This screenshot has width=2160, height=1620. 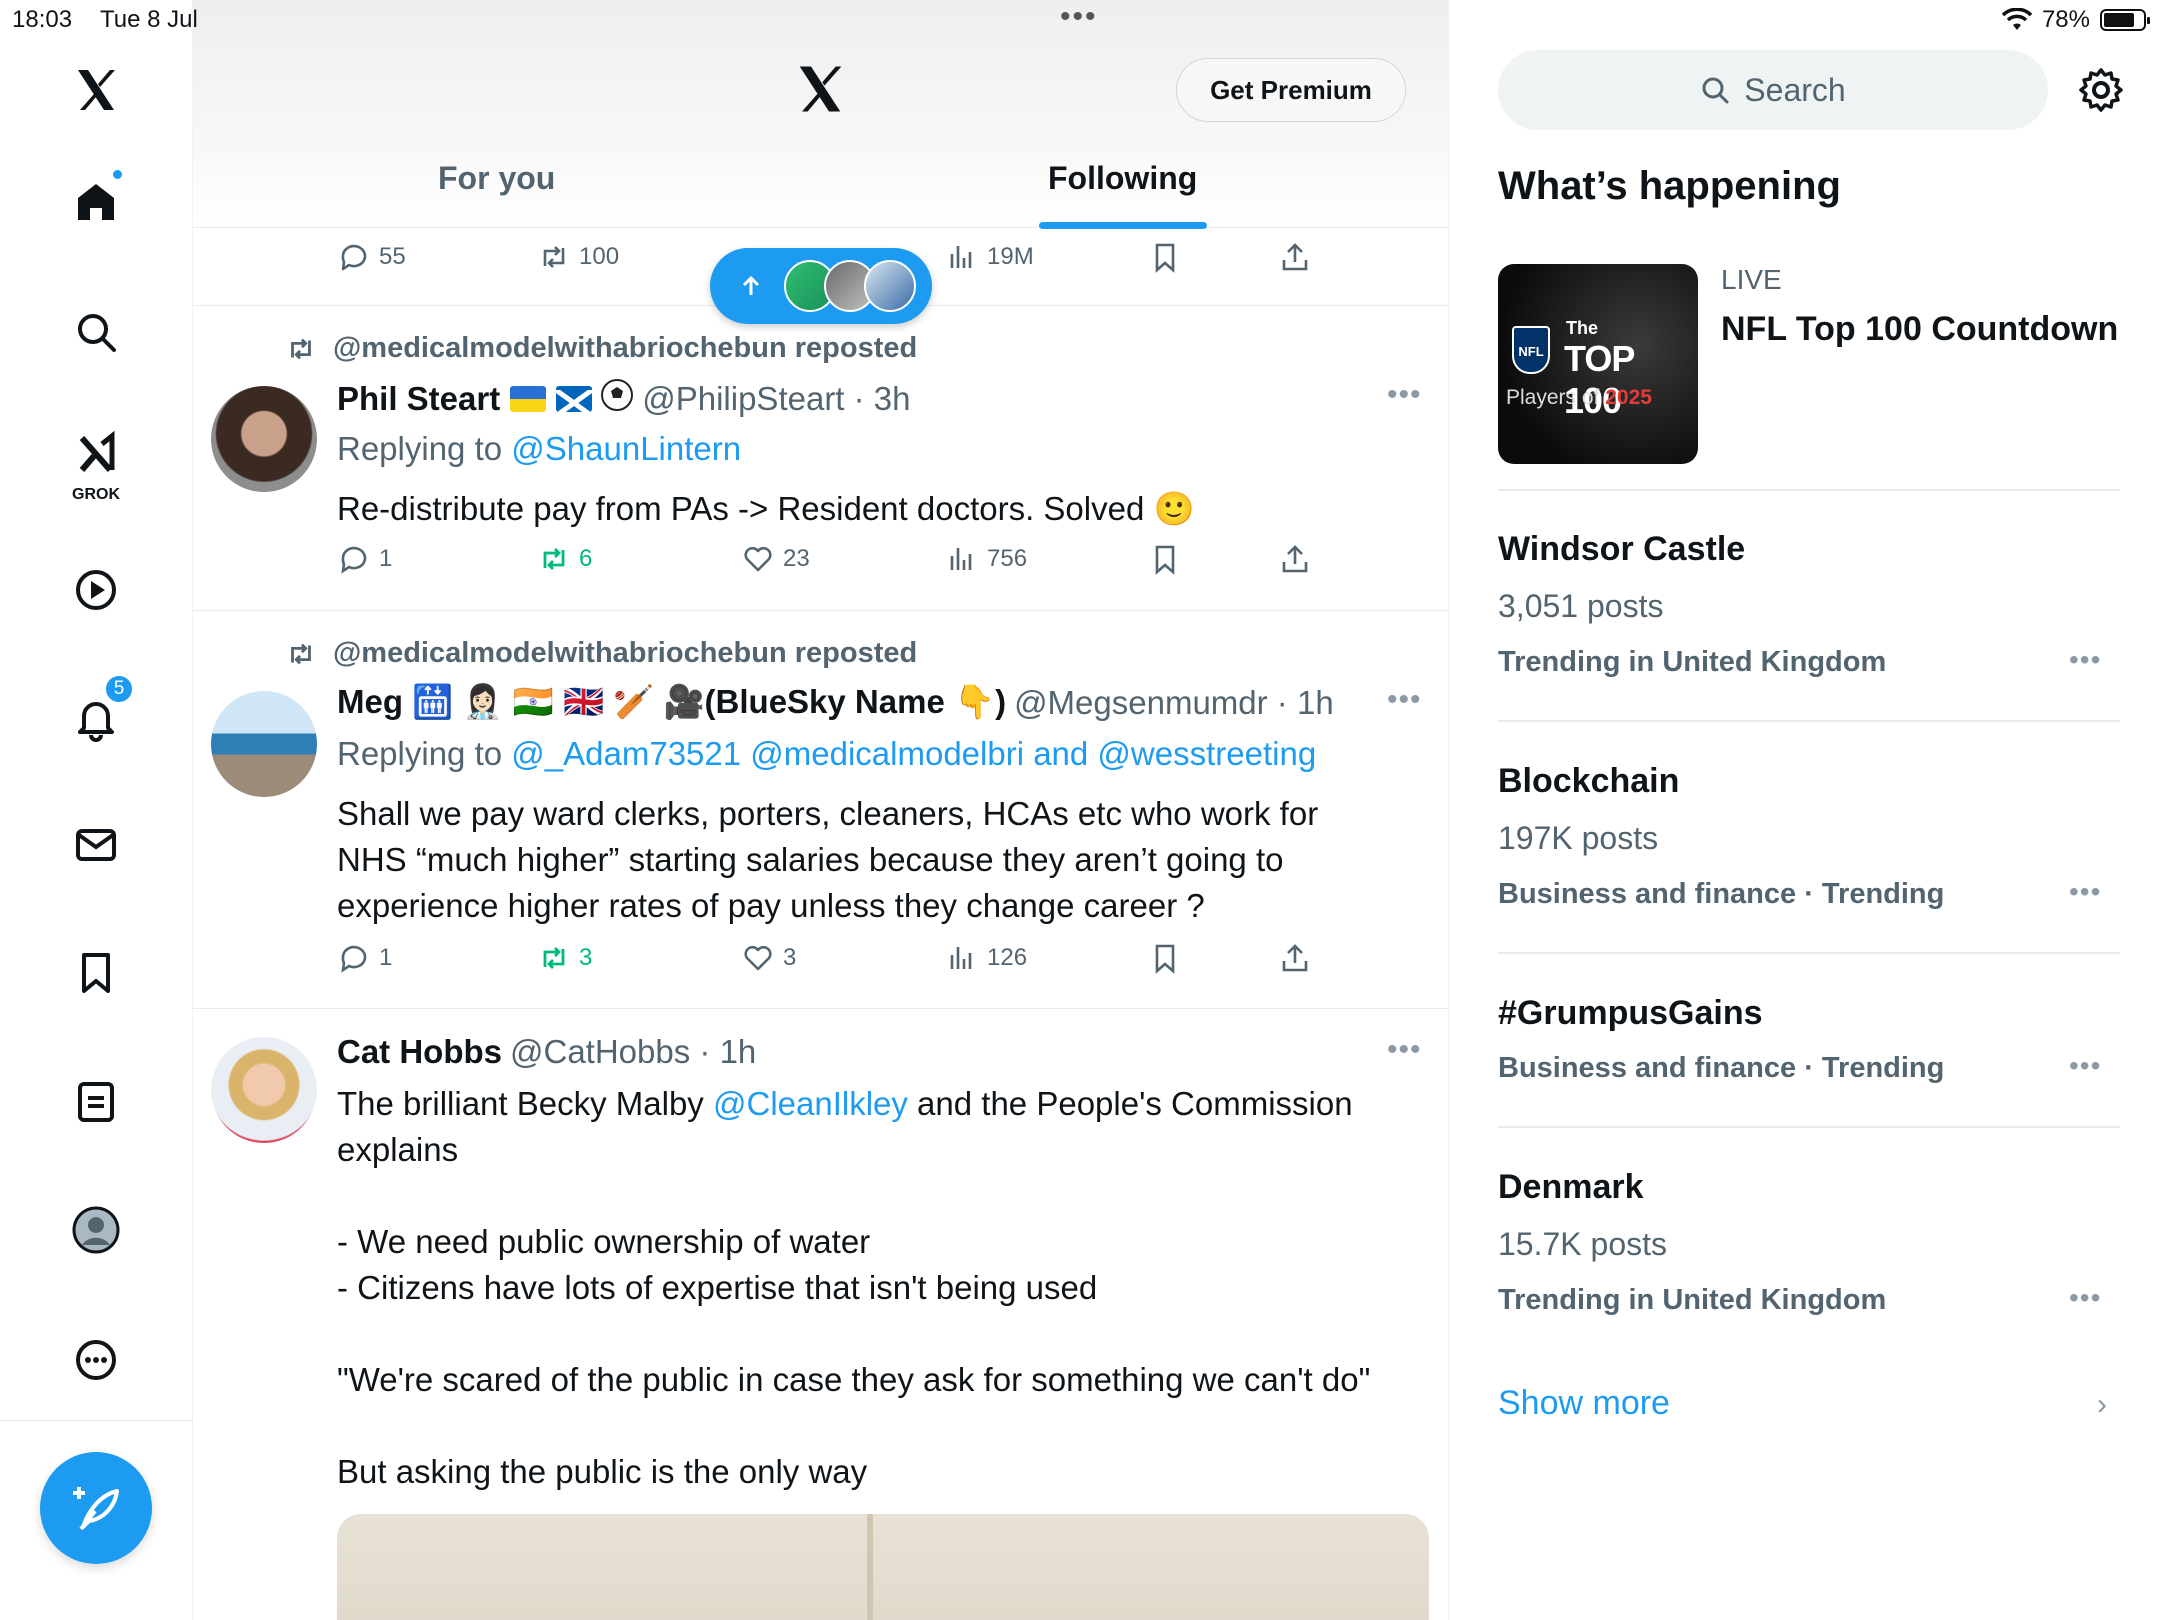 What do you see at coordinates (986, 958) in the screenshot?
I see `views-button: 126` at bounding box center [986, 958].